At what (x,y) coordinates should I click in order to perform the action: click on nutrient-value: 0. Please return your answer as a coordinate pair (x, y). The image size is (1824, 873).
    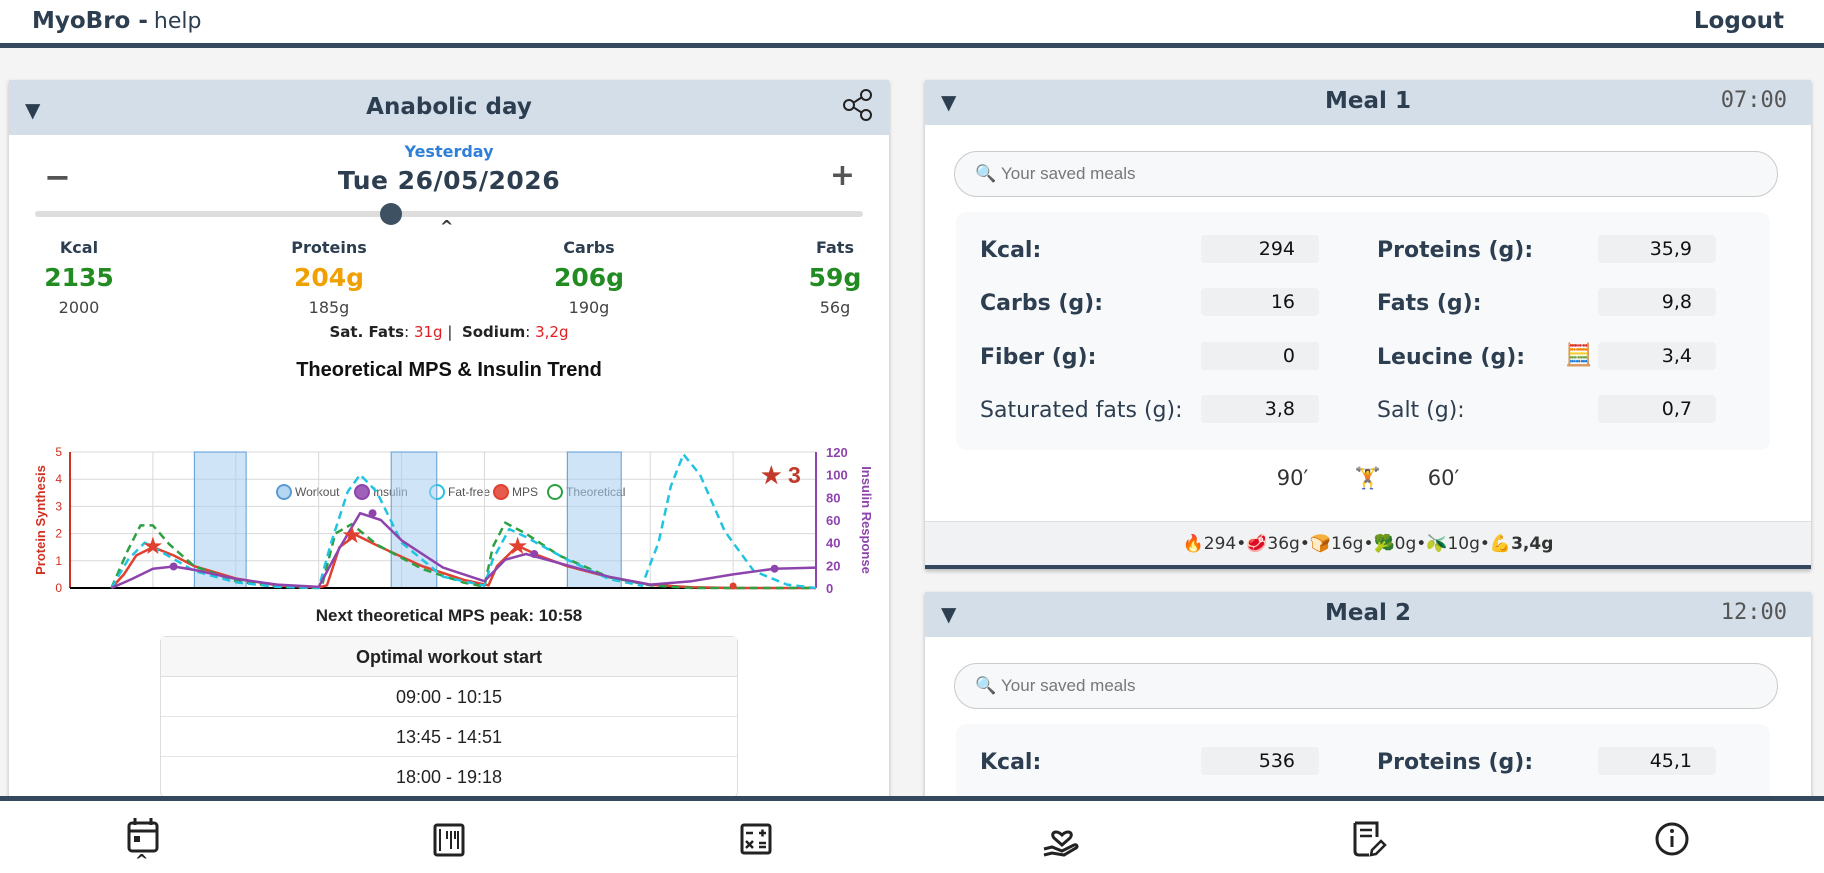
    Looking at the image, I should click on (1260, 356).